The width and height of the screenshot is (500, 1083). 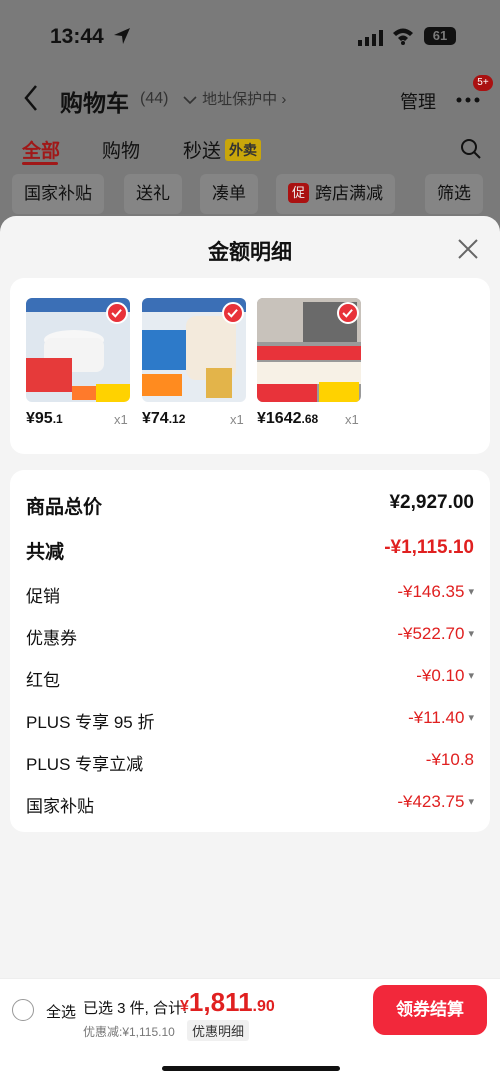 I want to click on battery-icon: 61, so click(x=440, y=36).